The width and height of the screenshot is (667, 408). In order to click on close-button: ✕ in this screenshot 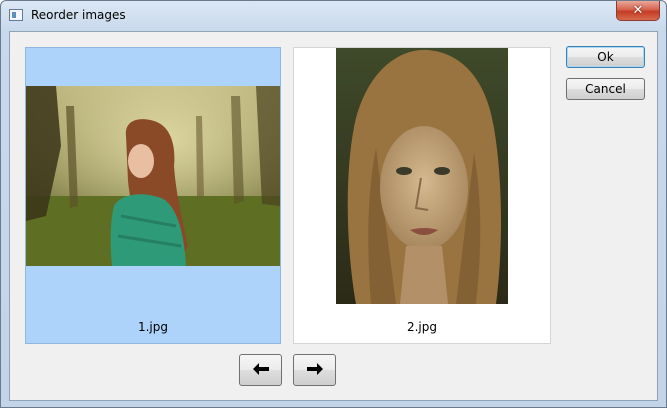, I will do `click(638, 11)`.